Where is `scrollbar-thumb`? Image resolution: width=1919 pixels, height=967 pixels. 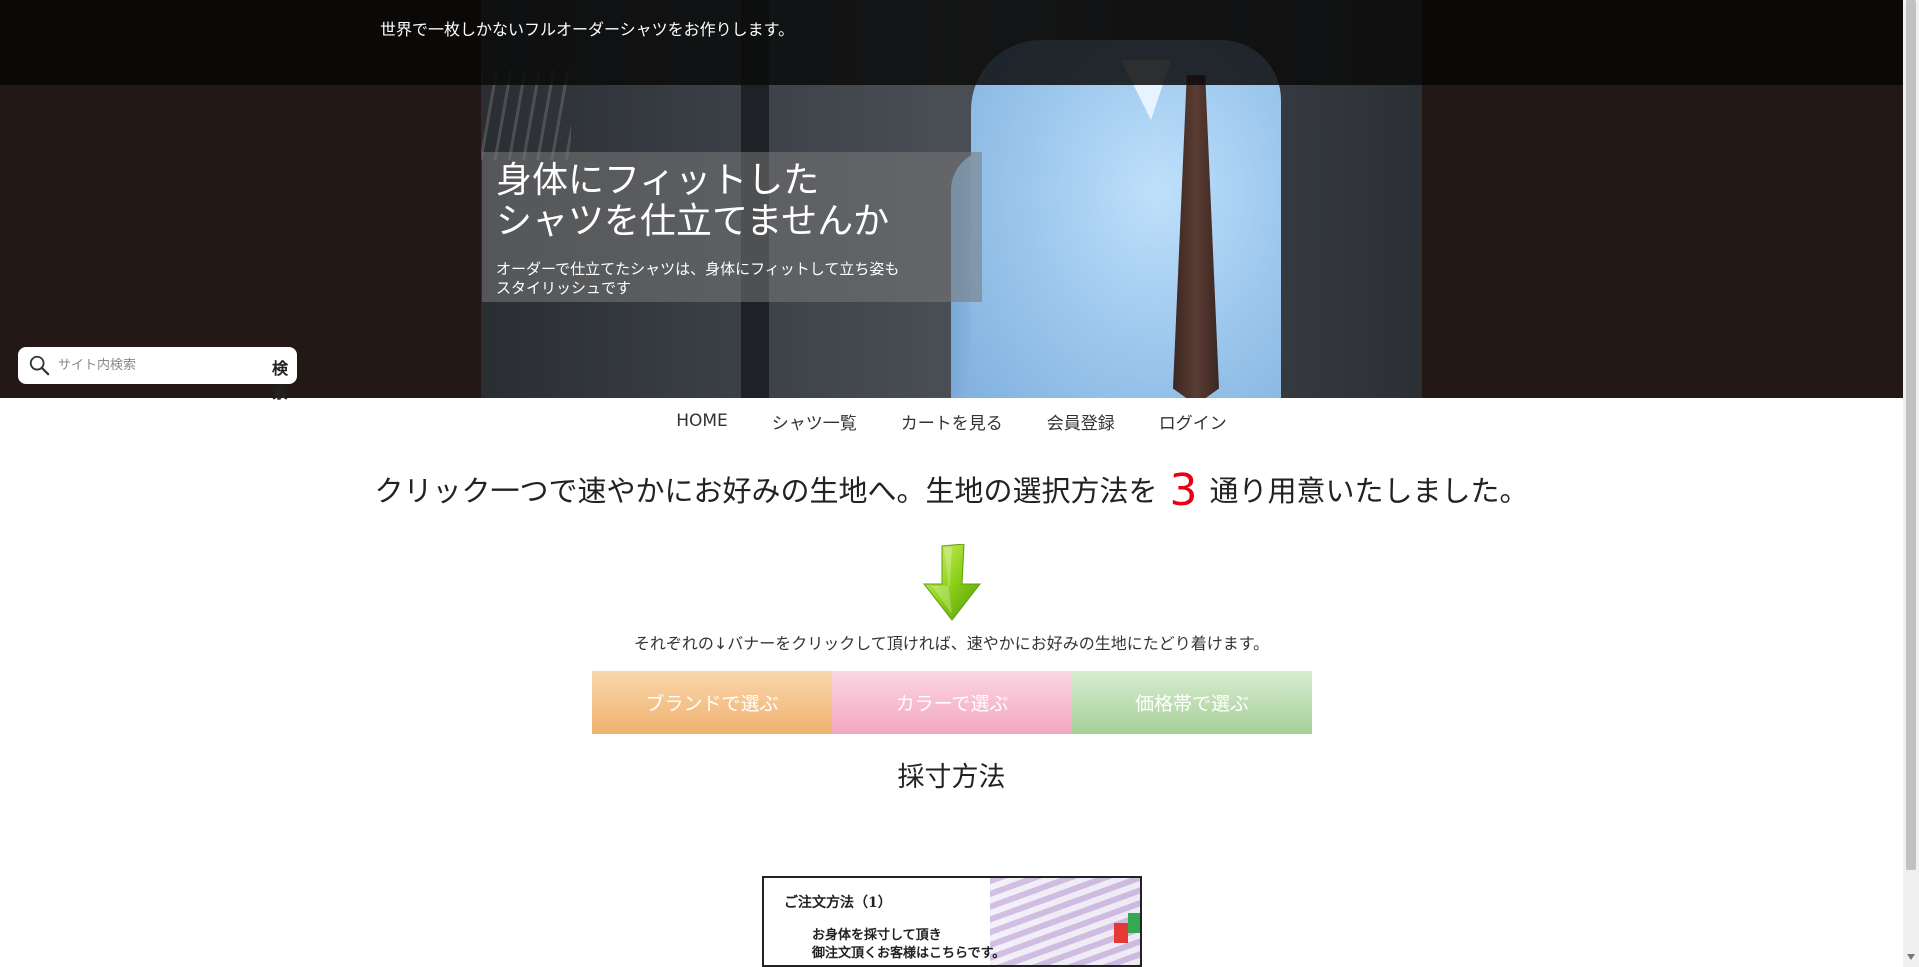
scrollbar-thumb is located at coordinates (1911, 435).